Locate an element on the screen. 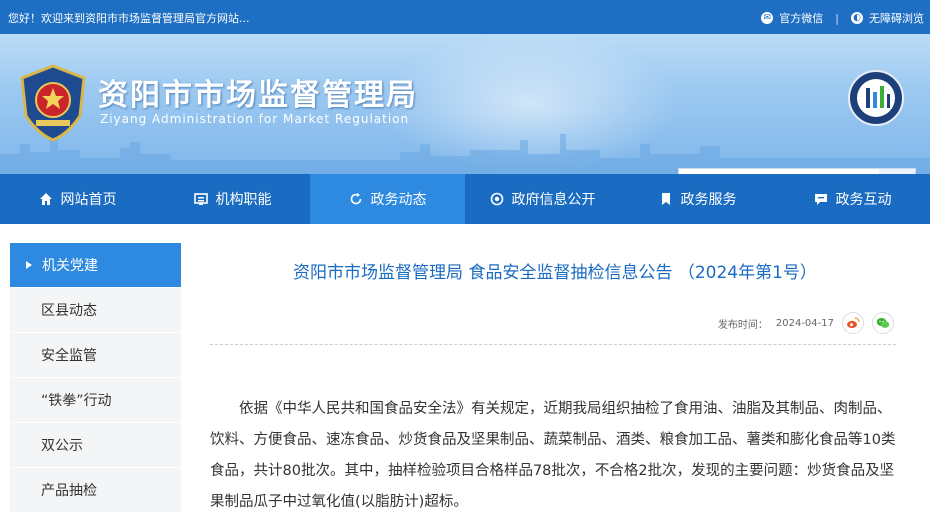 The image size is (930, 520). nav-item-functions: 机构职能 is located at coordinates (232, 199).